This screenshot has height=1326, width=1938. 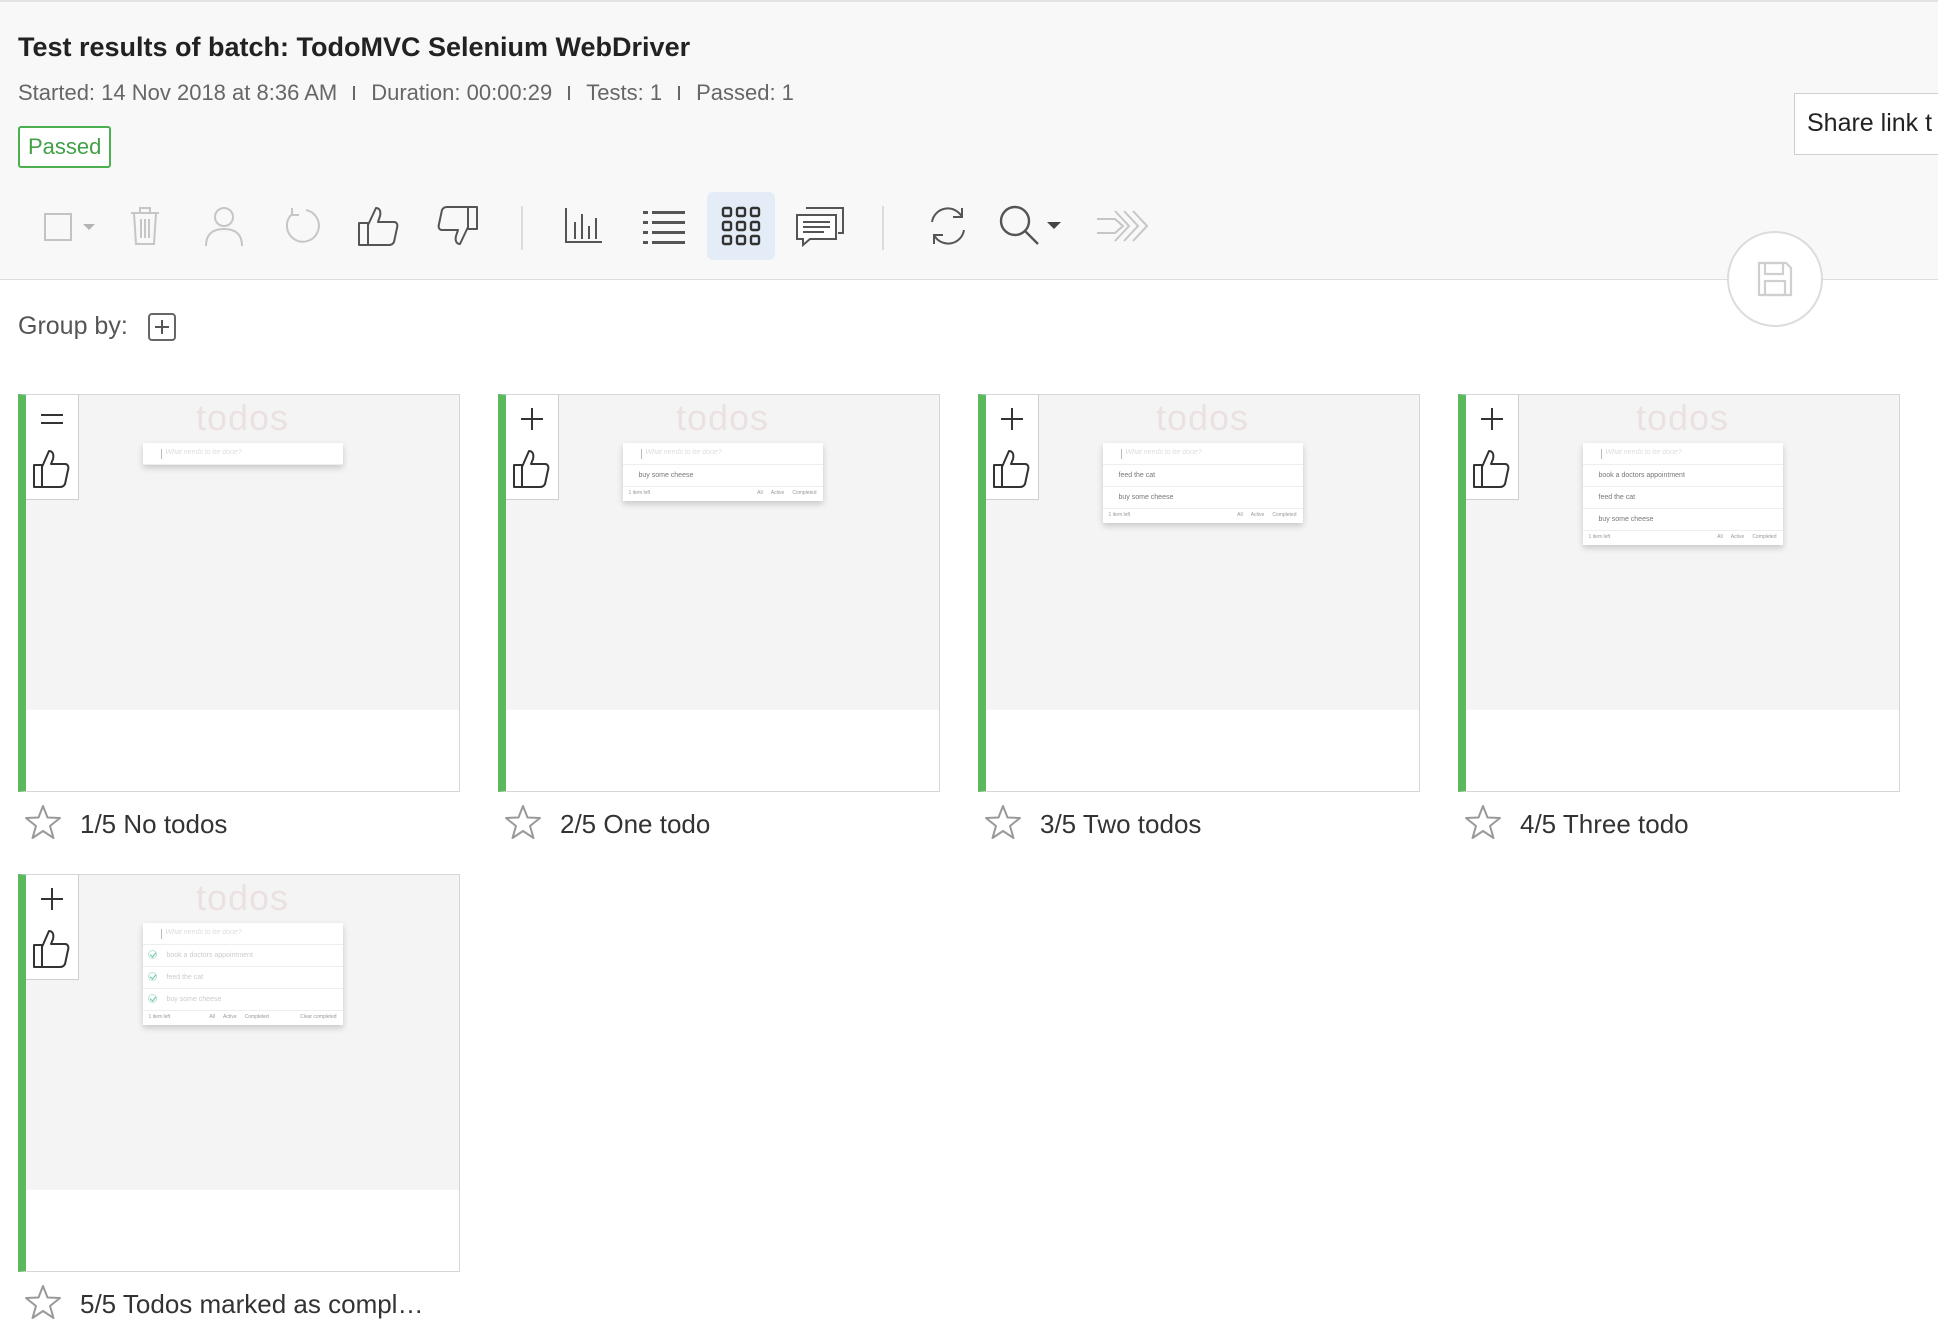 What do you see at coordinates (624, 92) in the screenshot?
I see `tests-count: Tests: 1` at bounding box center [624, 92].